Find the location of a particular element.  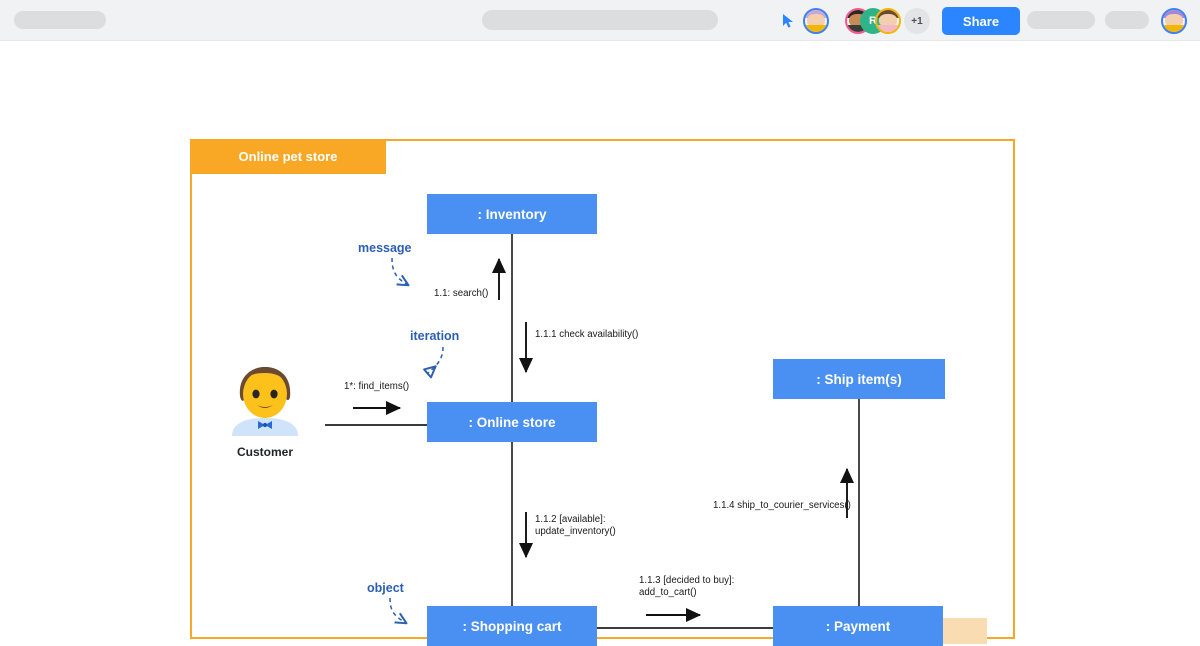

annotation-message: message is located at coordinates (385, 248).